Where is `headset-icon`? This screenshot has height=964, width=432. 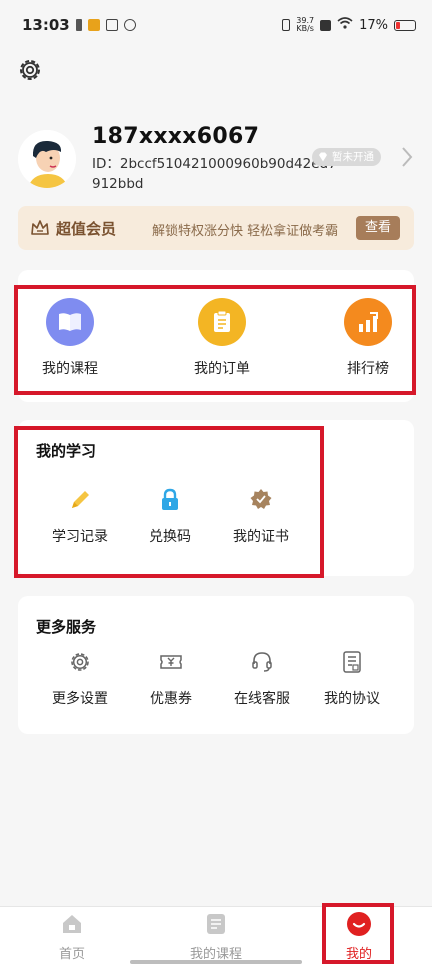
headset-icon is located at coordinates (262, 662).